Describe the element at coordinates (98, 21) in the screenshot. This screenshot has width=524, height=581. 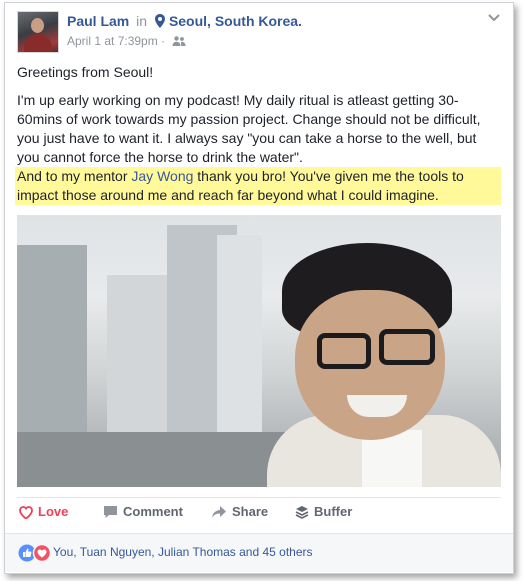
I see `author-name: Paul Lam` at that location.